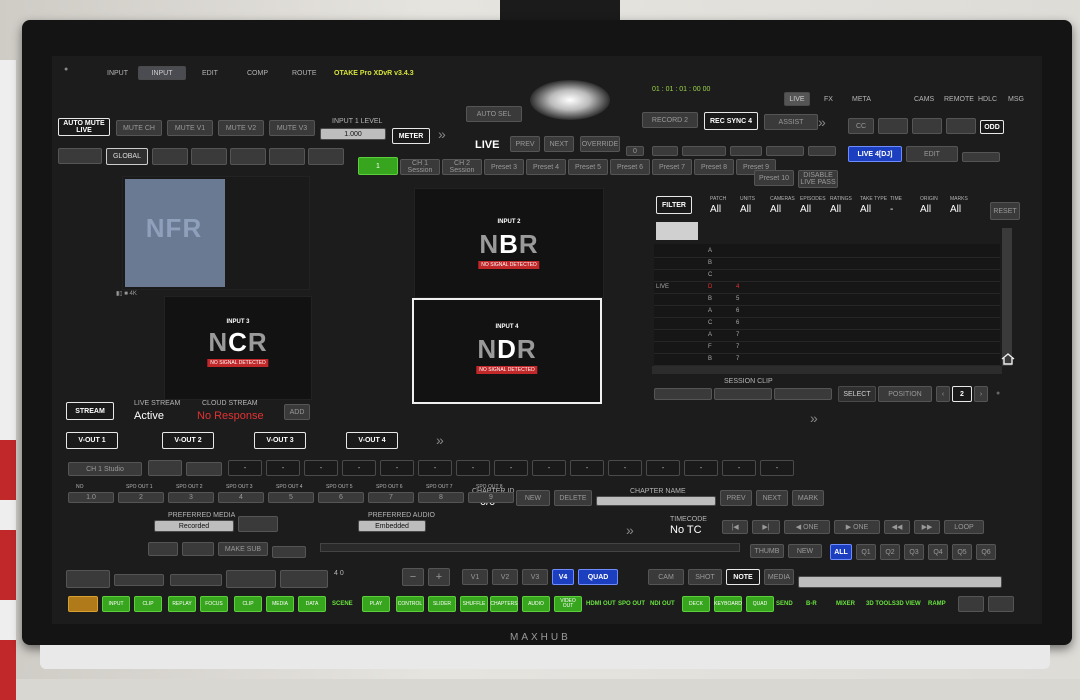 This screenshot has height=700, width=1080. Describe the element at coordinates (701, 468) in the screenshot. I see `slot-13: -` at that location.